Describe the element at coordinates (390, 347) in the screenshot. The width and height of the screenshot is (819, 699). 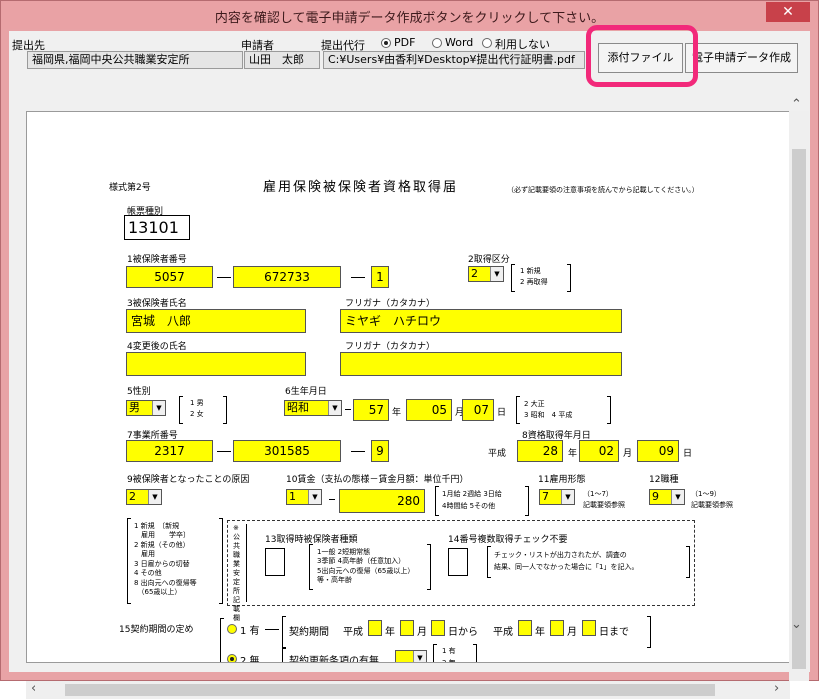
I see `kana2-label: フリガナ（カタカナ）` at that location.